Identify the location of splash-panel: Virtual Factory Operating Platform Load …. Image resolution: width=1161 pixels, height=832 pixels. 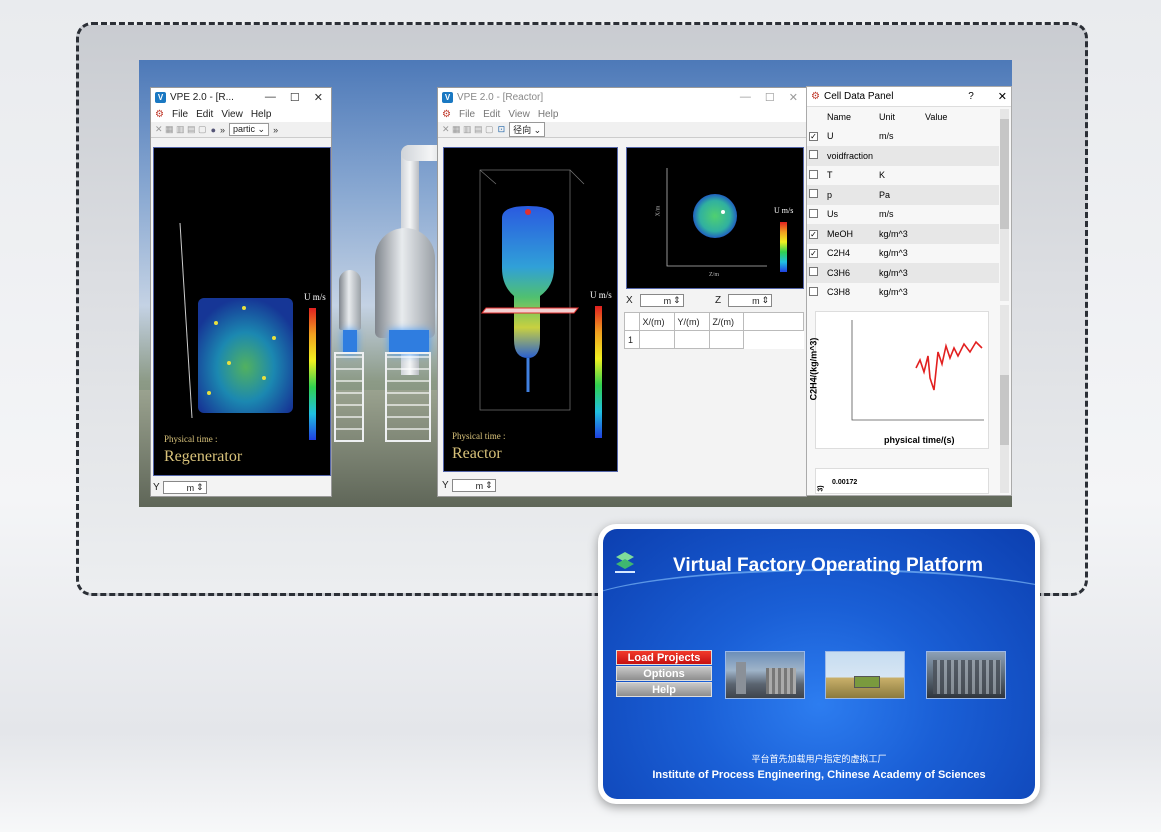
(819, 664).